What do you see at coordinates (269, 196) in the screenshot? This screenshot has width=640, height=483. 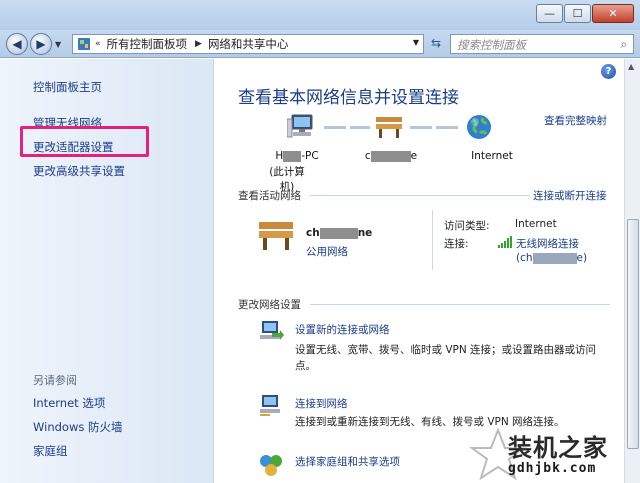 I see `active-network-heading: 查看活动网络` at bounding box center [269, 196].